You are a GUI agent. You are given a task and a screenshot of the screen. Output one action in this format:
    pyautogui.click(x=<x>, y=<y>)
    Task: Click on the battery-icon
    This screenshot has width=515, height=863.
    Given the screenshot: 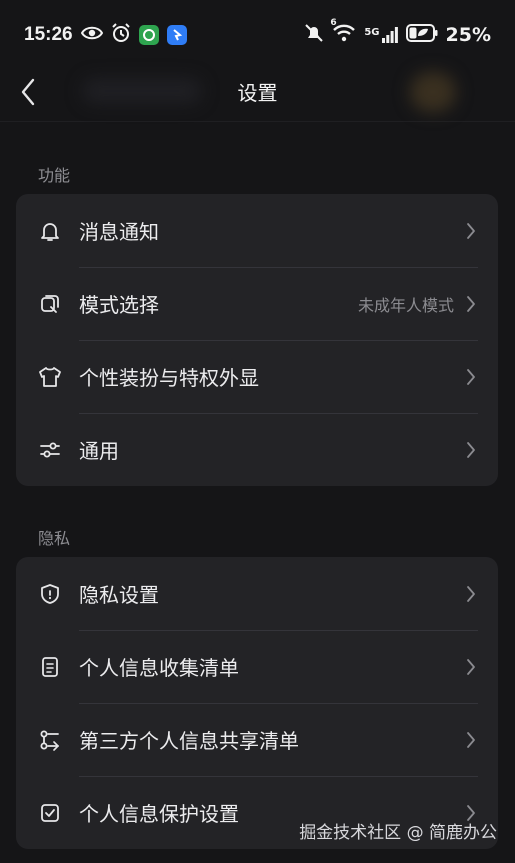 What is the action you would take?
    pyautogui.click(x=421, y=35)
    